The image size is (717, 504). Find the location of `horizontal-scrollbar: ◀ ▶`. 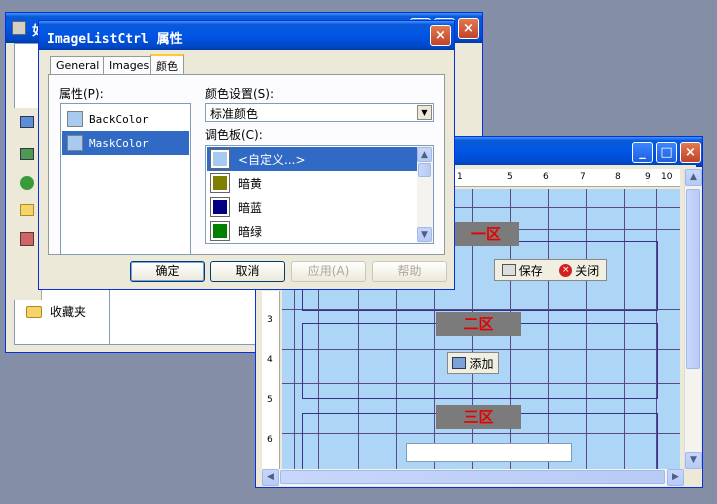

horizontal-scrollbar: ◀ ▶ is located at coordinates (473, 477).